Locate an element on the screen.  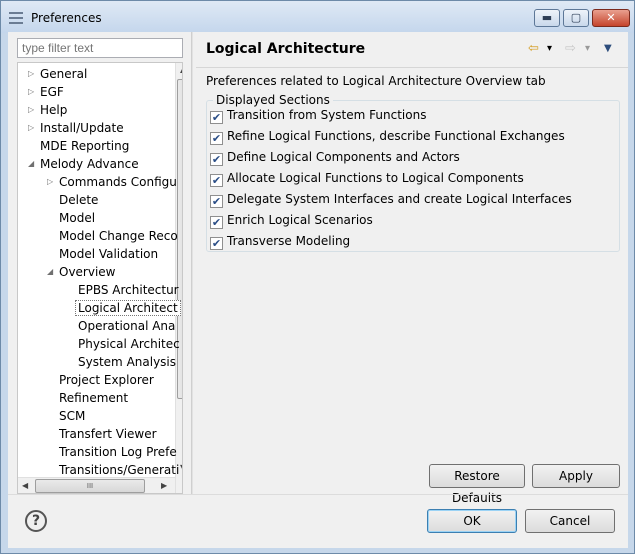
tree-item-label: Transitions/Generati is located at coordinates (119, 470).